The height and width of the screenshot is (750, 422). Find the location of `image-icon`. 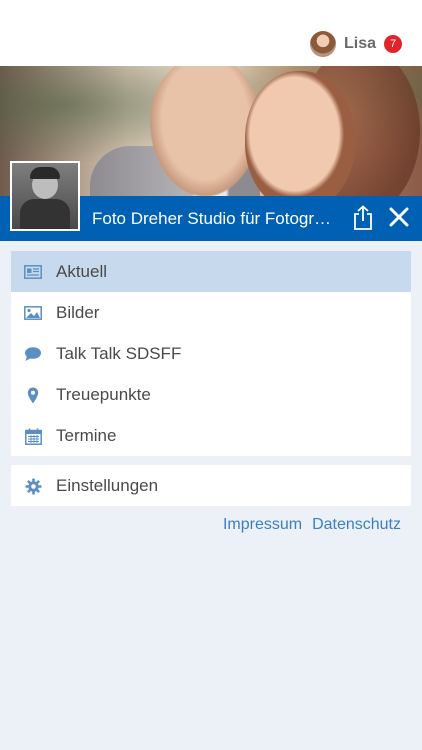

image-icon is located at coordinates (33, 313).